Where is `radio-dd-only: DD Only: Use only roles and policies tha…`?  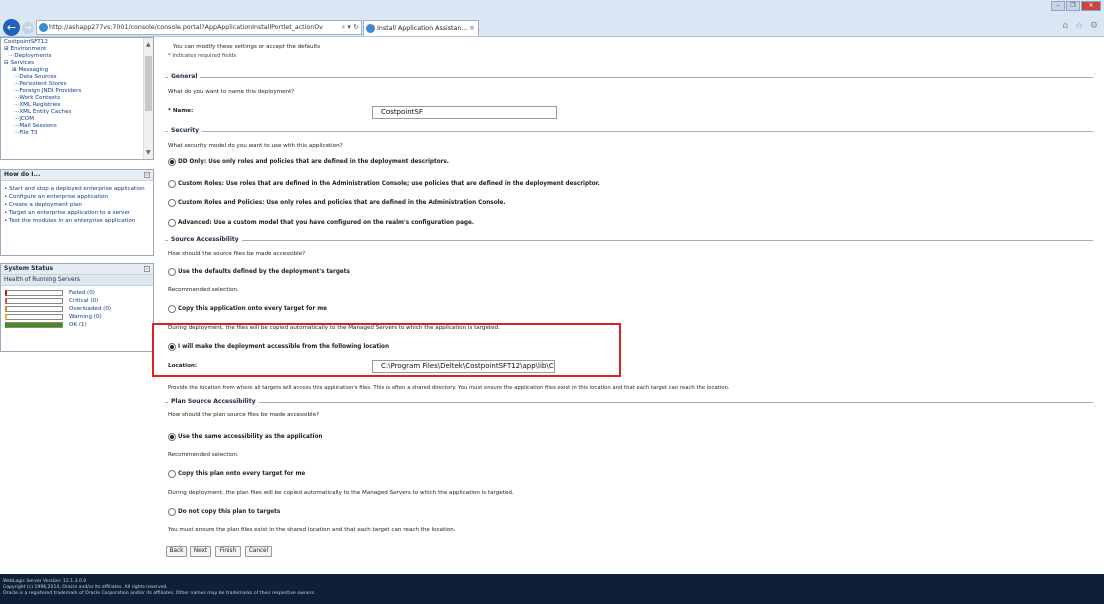 radio-dd-only: DD Only: Use only roles and policies tha… is located at coordinates (308, 162).